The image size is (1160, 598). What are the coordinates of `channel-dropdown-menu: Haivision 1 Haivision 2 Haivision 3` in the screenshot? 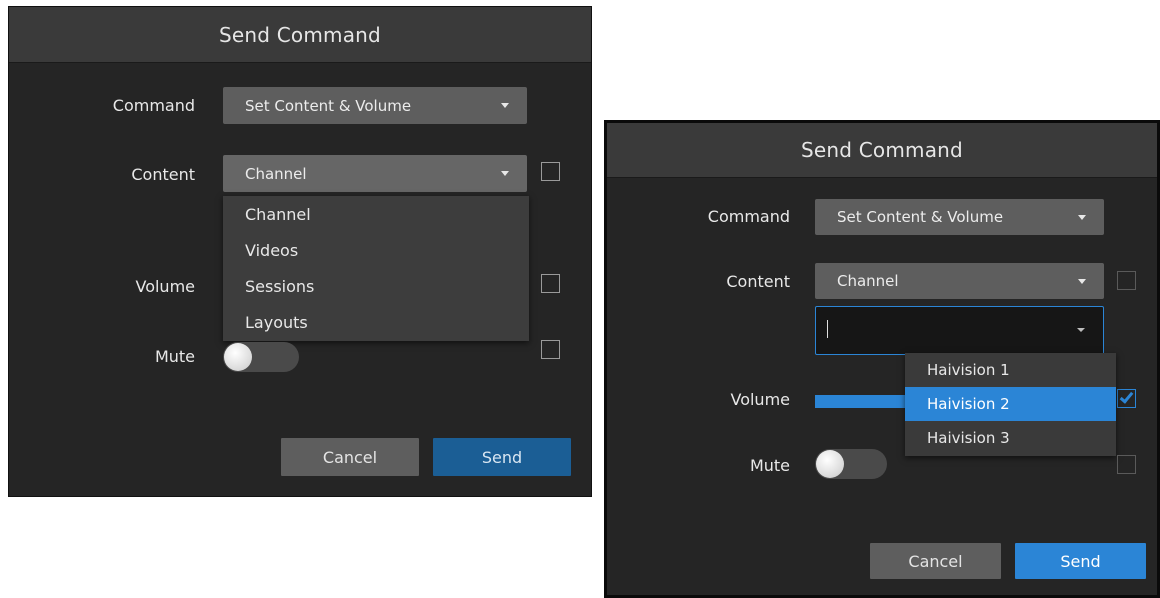 It's located at (1010, 404).